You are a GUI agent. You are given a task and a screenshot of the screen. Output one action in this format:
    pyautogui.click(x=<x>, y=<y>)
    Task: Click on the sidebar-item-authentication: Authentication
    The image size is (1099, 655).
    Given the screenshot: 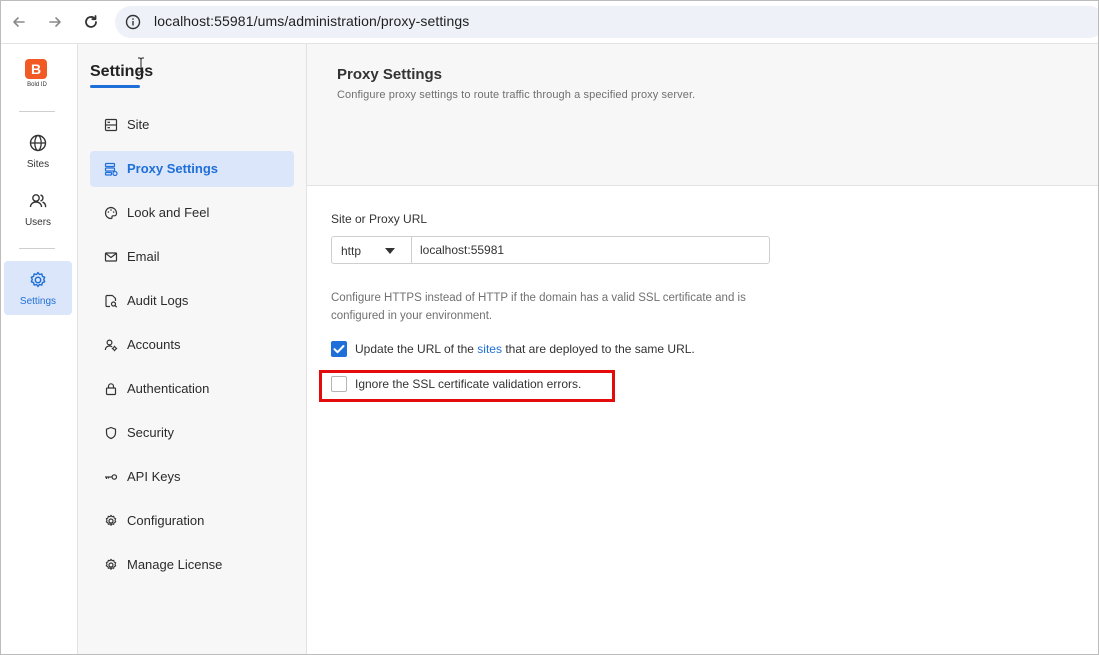 What is the action you would take?
    pyautogui.click(x=192, y=389)
    